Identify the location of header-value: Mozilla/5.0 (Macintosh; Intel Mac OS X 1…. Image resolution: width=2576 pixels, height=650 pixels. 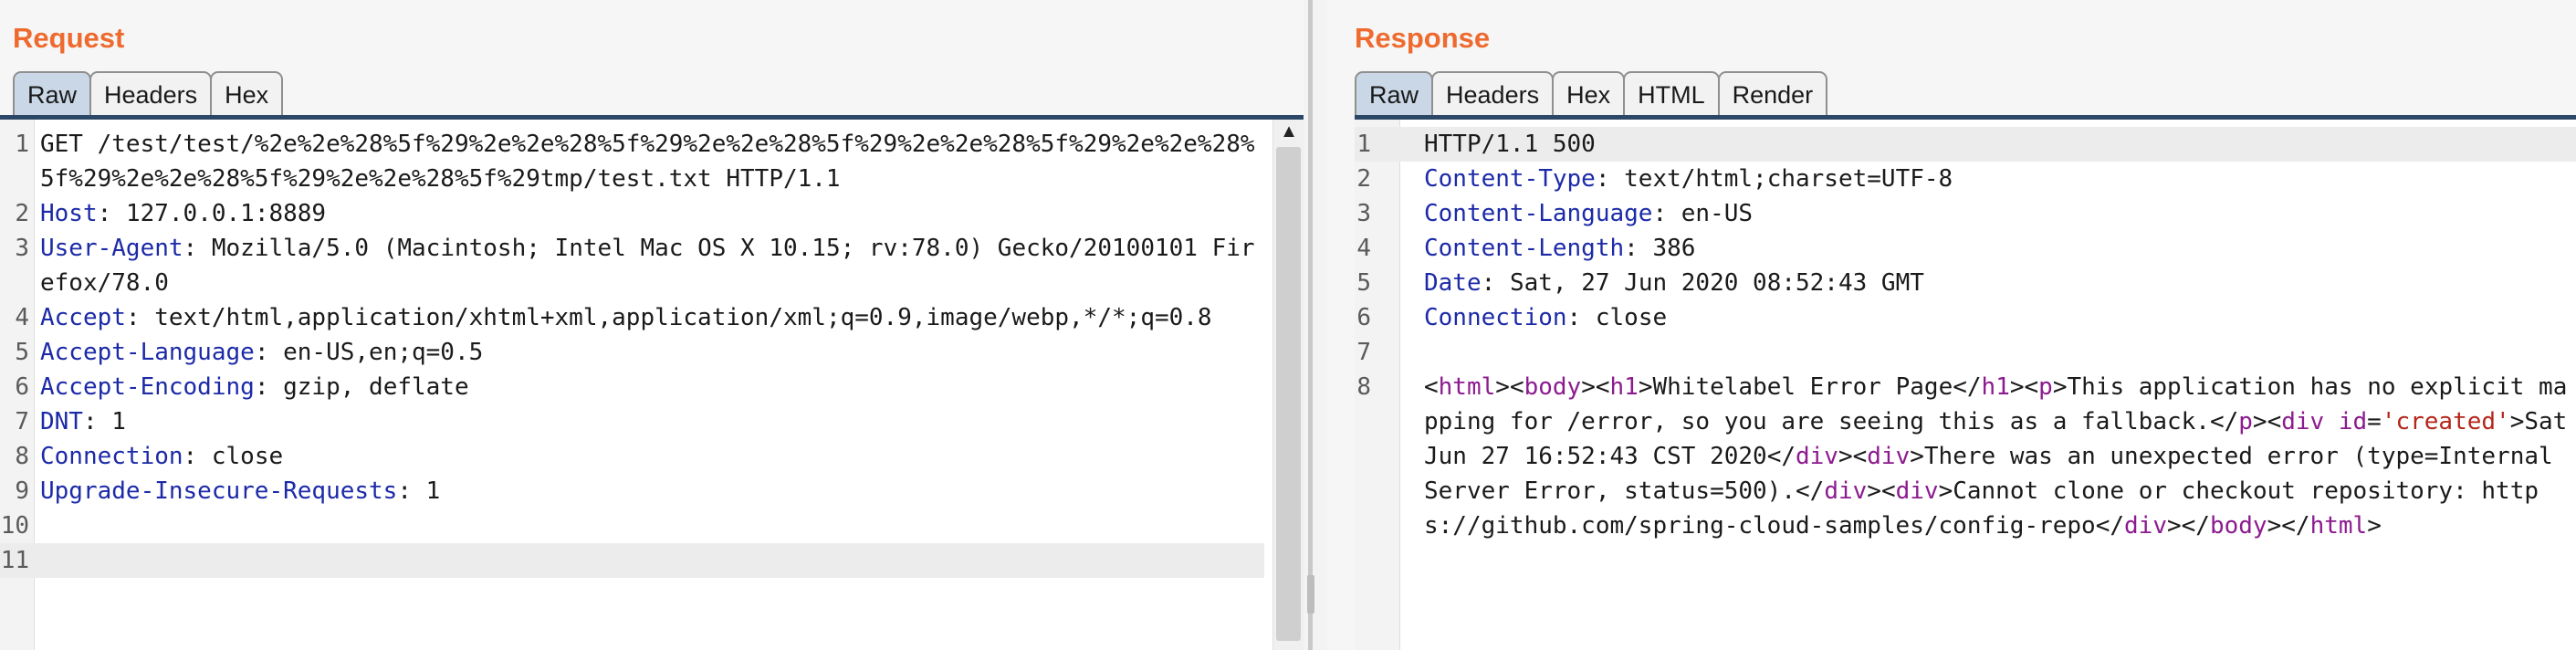
(647, 266).